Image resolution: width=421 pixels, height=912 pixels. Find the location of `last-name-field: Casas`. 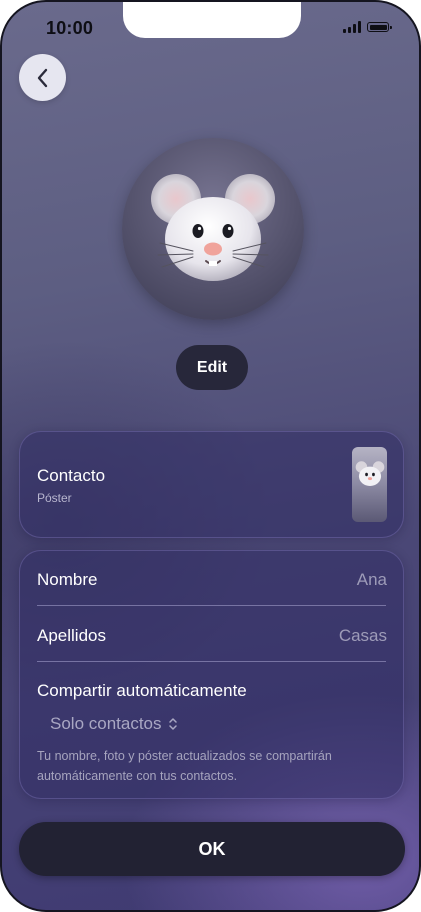

last-name-field: Casas is located at coordinates (363, 636).